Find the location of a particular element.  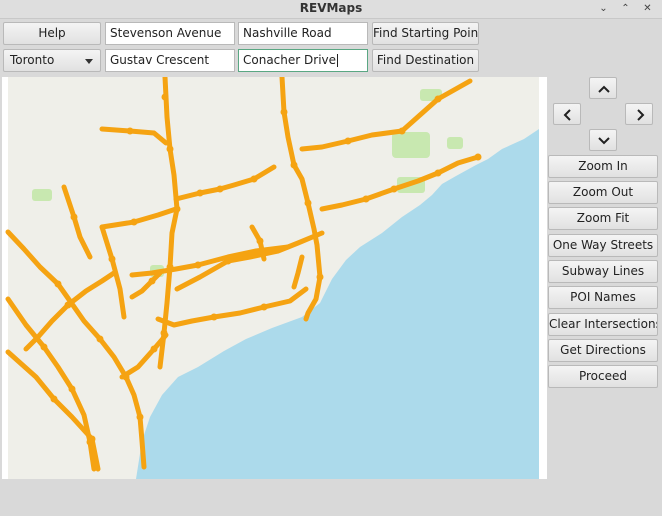

city-select: Toronto is located at coordinates (52, 60).